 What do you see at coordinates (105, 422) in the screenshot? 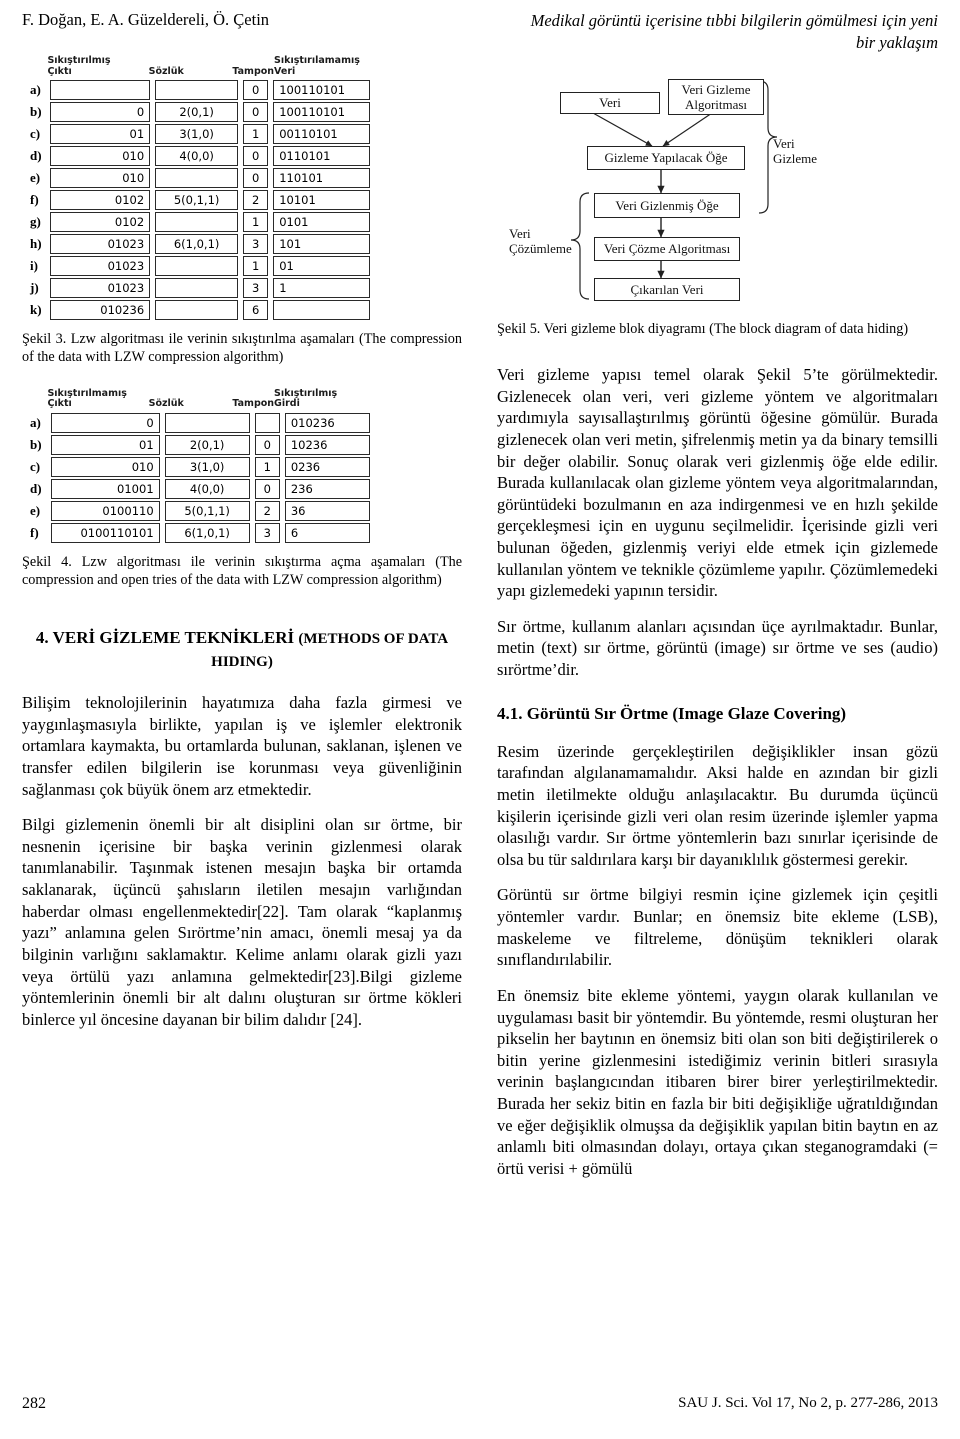
I see `cell-output: 0` at bounding box center [105, 422].